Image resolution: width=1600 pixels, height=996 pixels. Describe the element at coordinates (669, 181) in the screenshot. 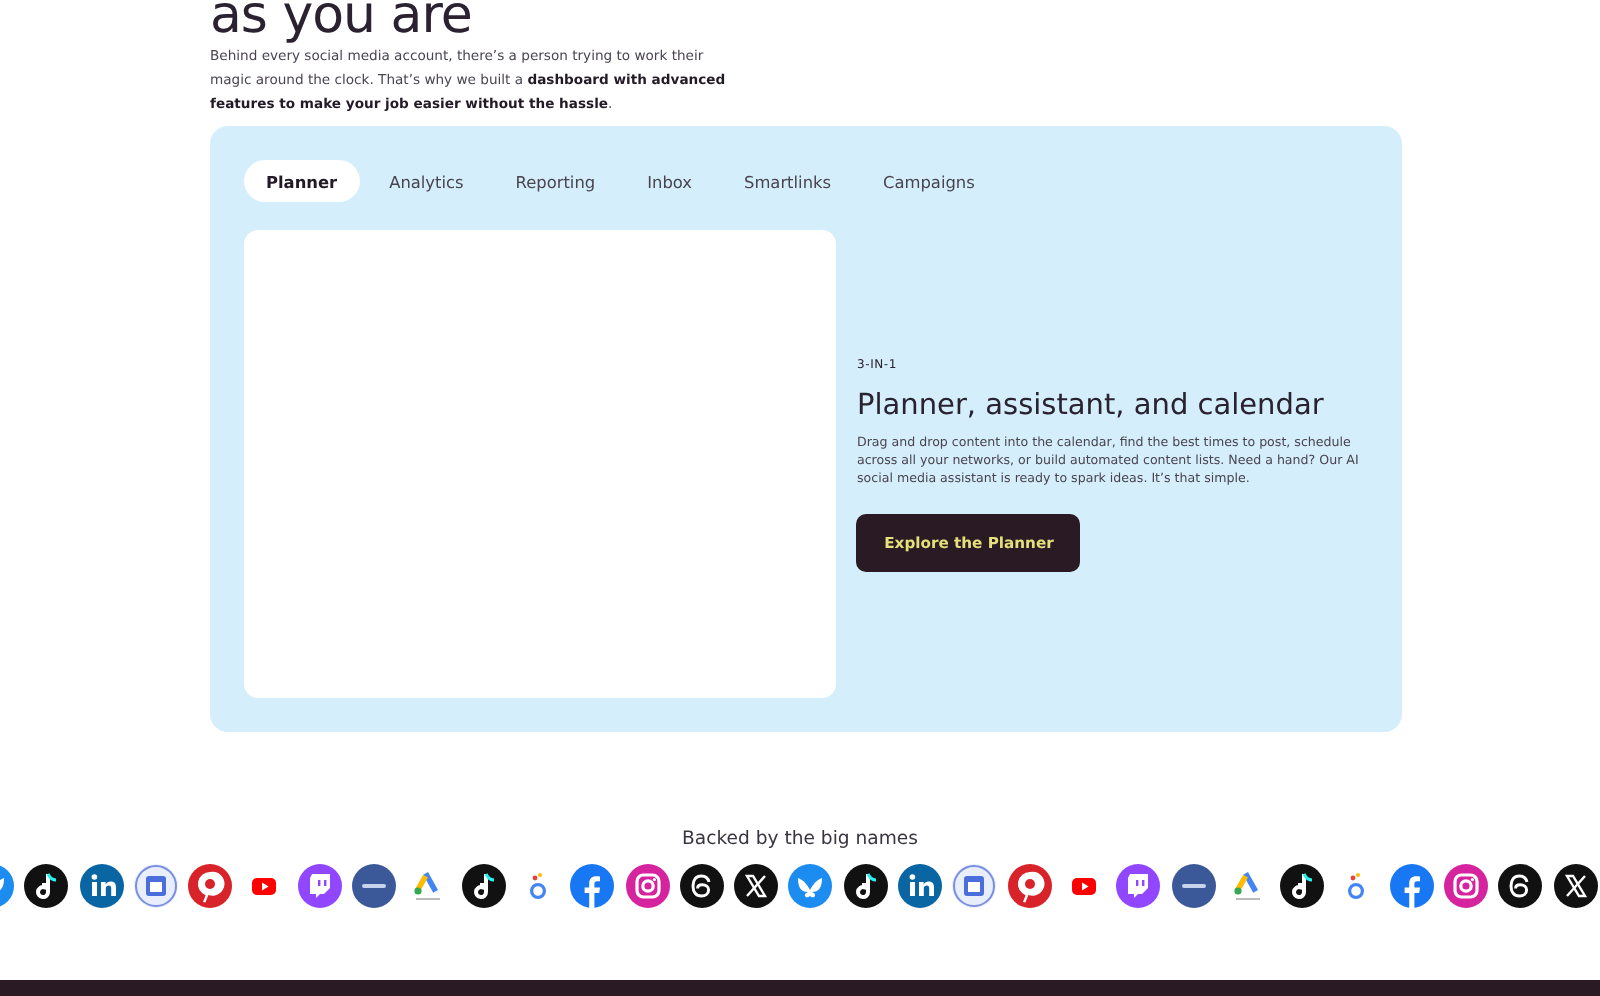

I see `tab: Inbox` at that location.